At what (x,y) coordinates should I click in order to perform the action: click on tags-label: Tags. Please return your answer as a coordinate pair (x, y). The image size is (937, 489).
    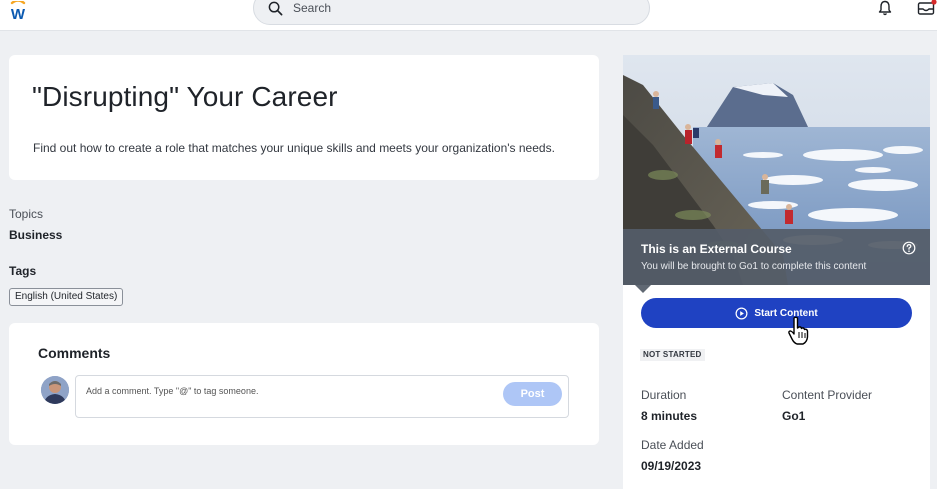
    Looking at the image, I should click on (23, 271).